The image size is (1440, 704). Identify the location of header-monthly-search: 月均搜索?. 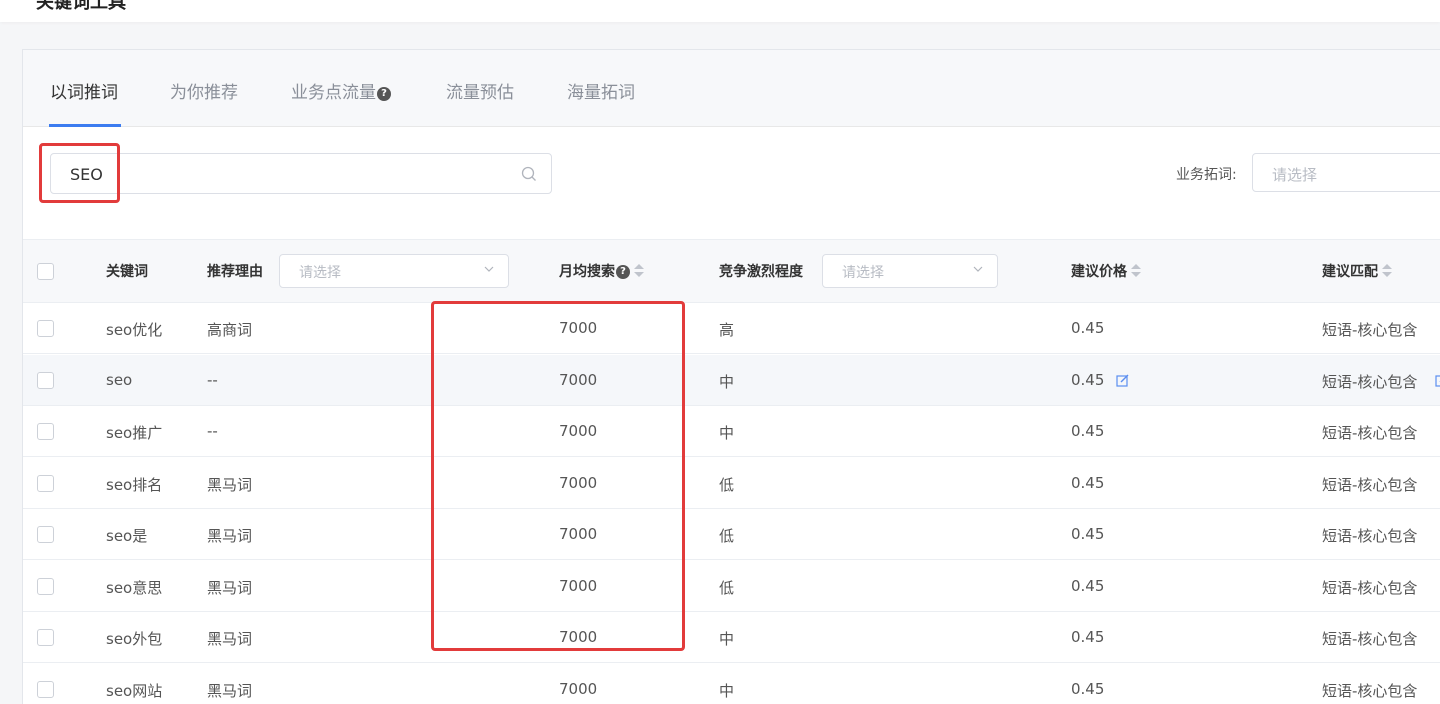
(601, 271).